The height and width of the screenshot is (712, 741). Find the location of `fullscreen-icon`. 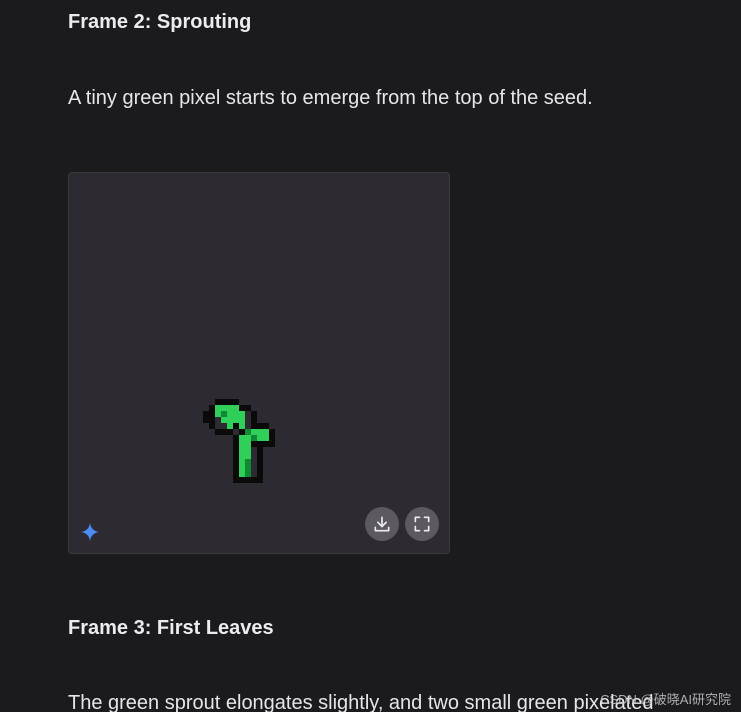

fullscreen-icon is located at coordinates (422, 524).